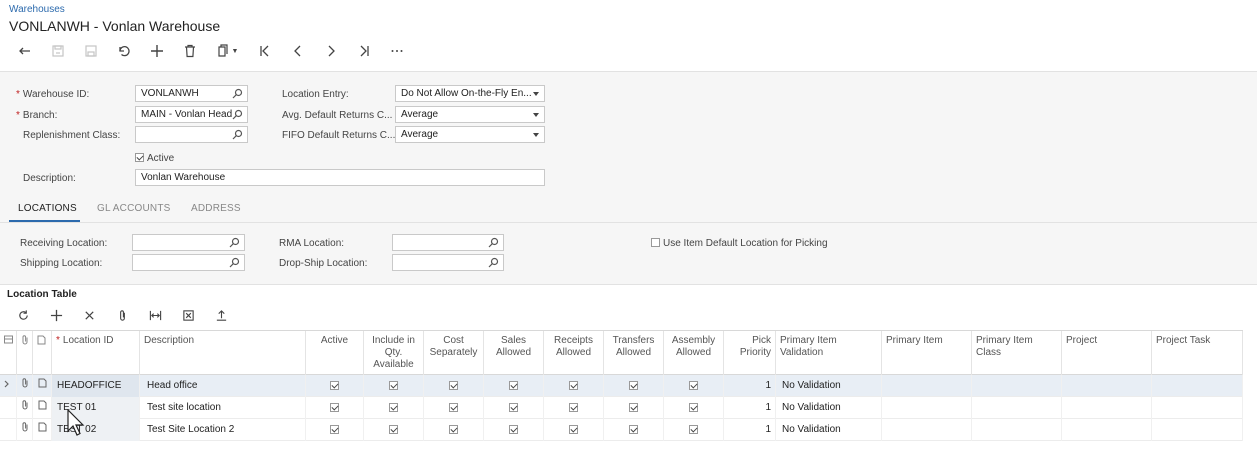 This screenshot has height=452, width=1257. I want to click on delete-row-button, so click(89, 315).